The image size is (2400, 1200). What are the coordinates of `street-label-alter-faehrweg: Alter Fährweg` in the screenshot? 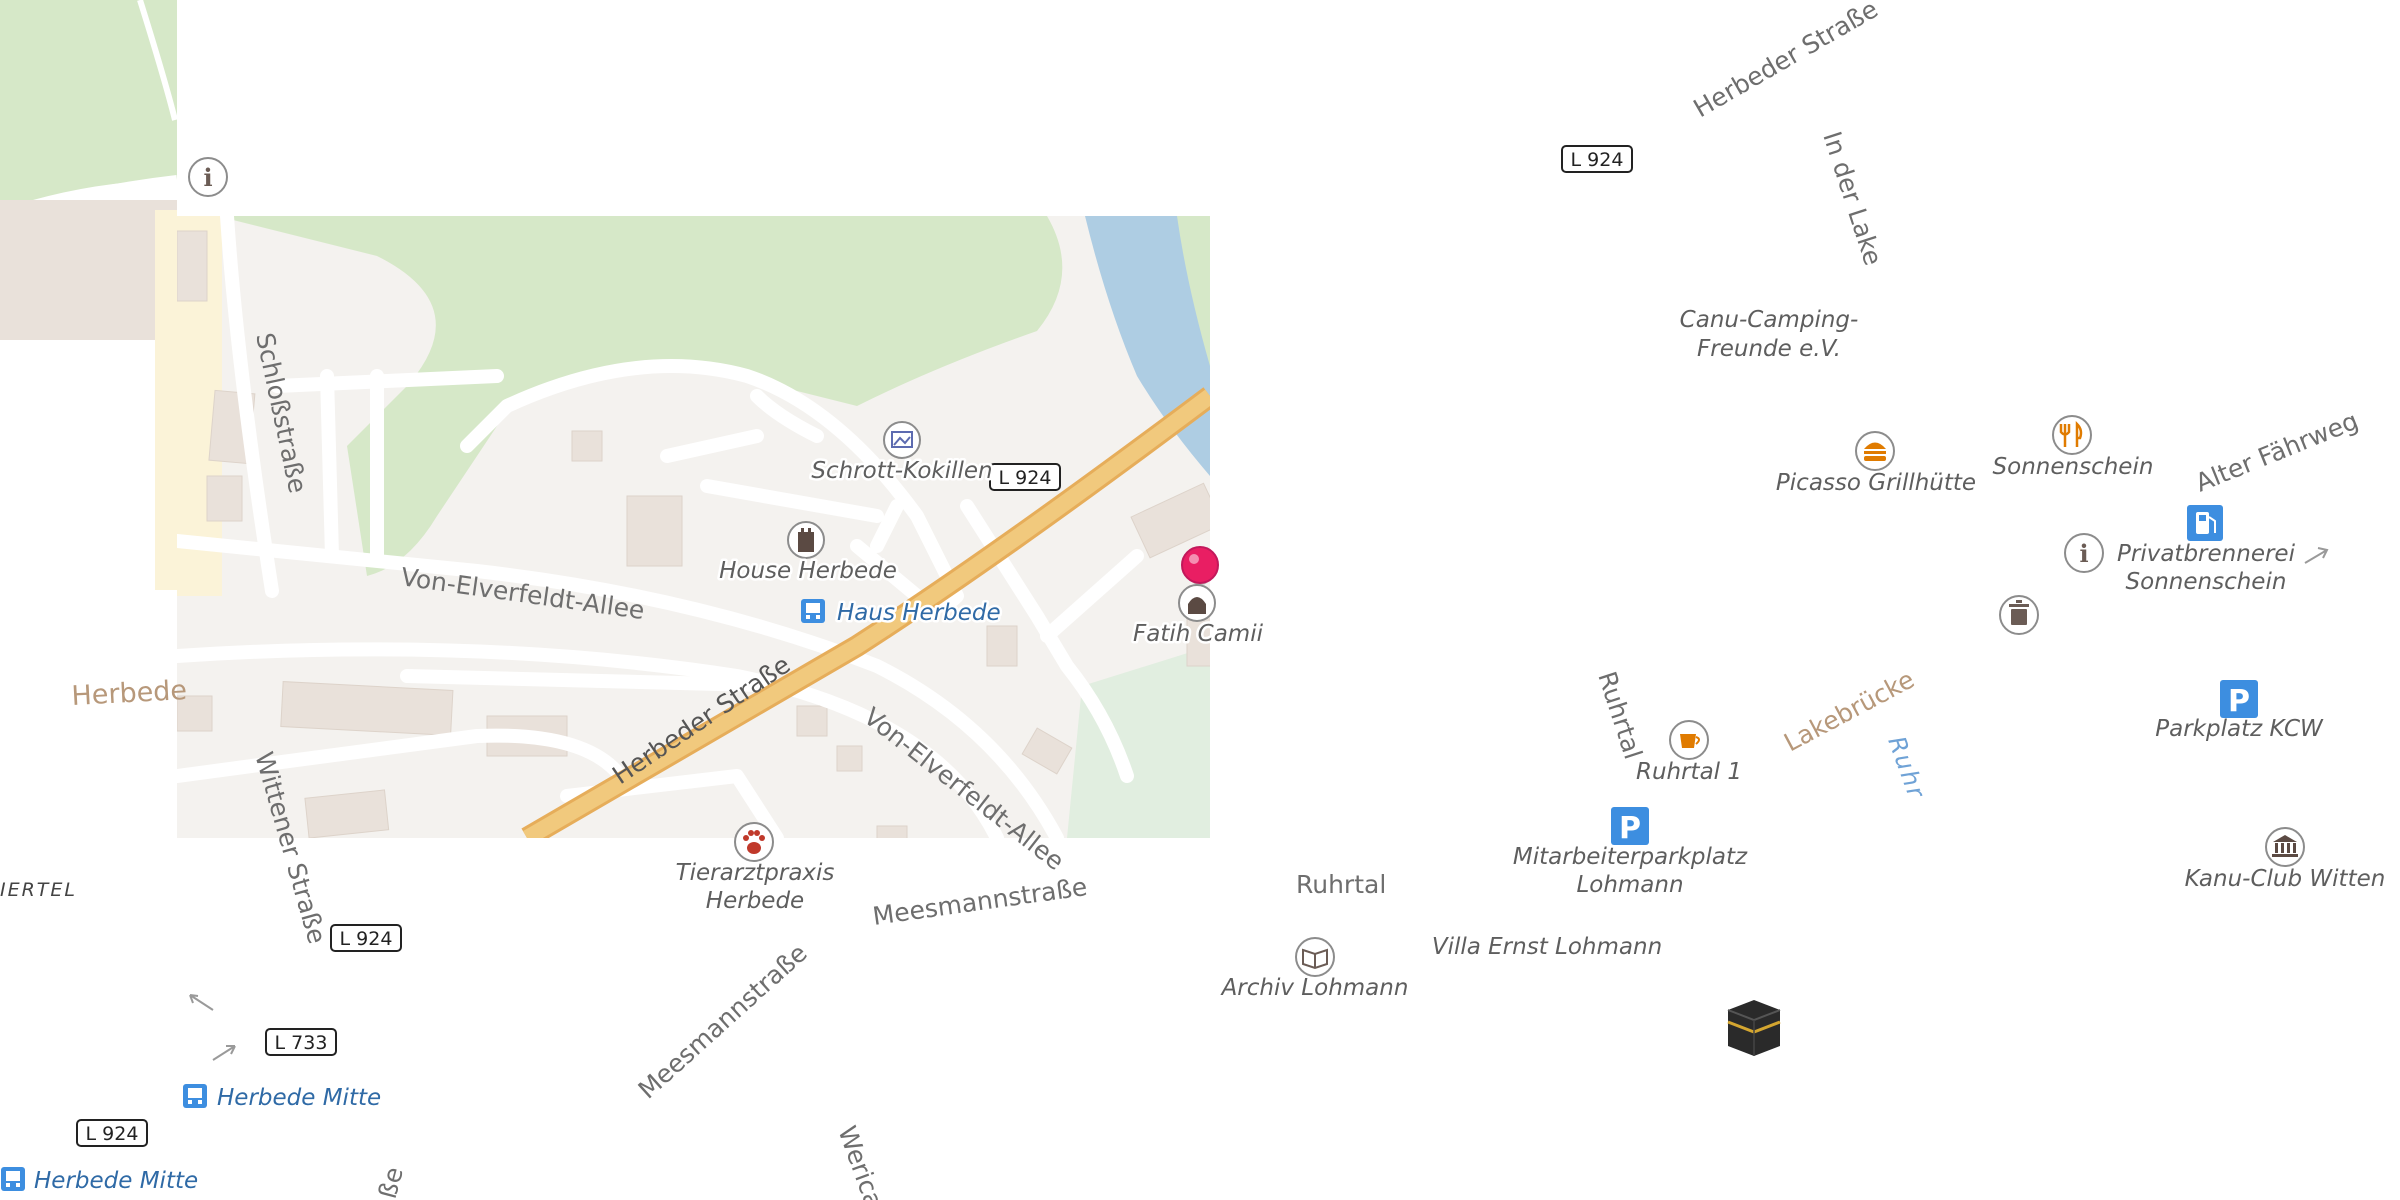 It's located at (2276, 452).